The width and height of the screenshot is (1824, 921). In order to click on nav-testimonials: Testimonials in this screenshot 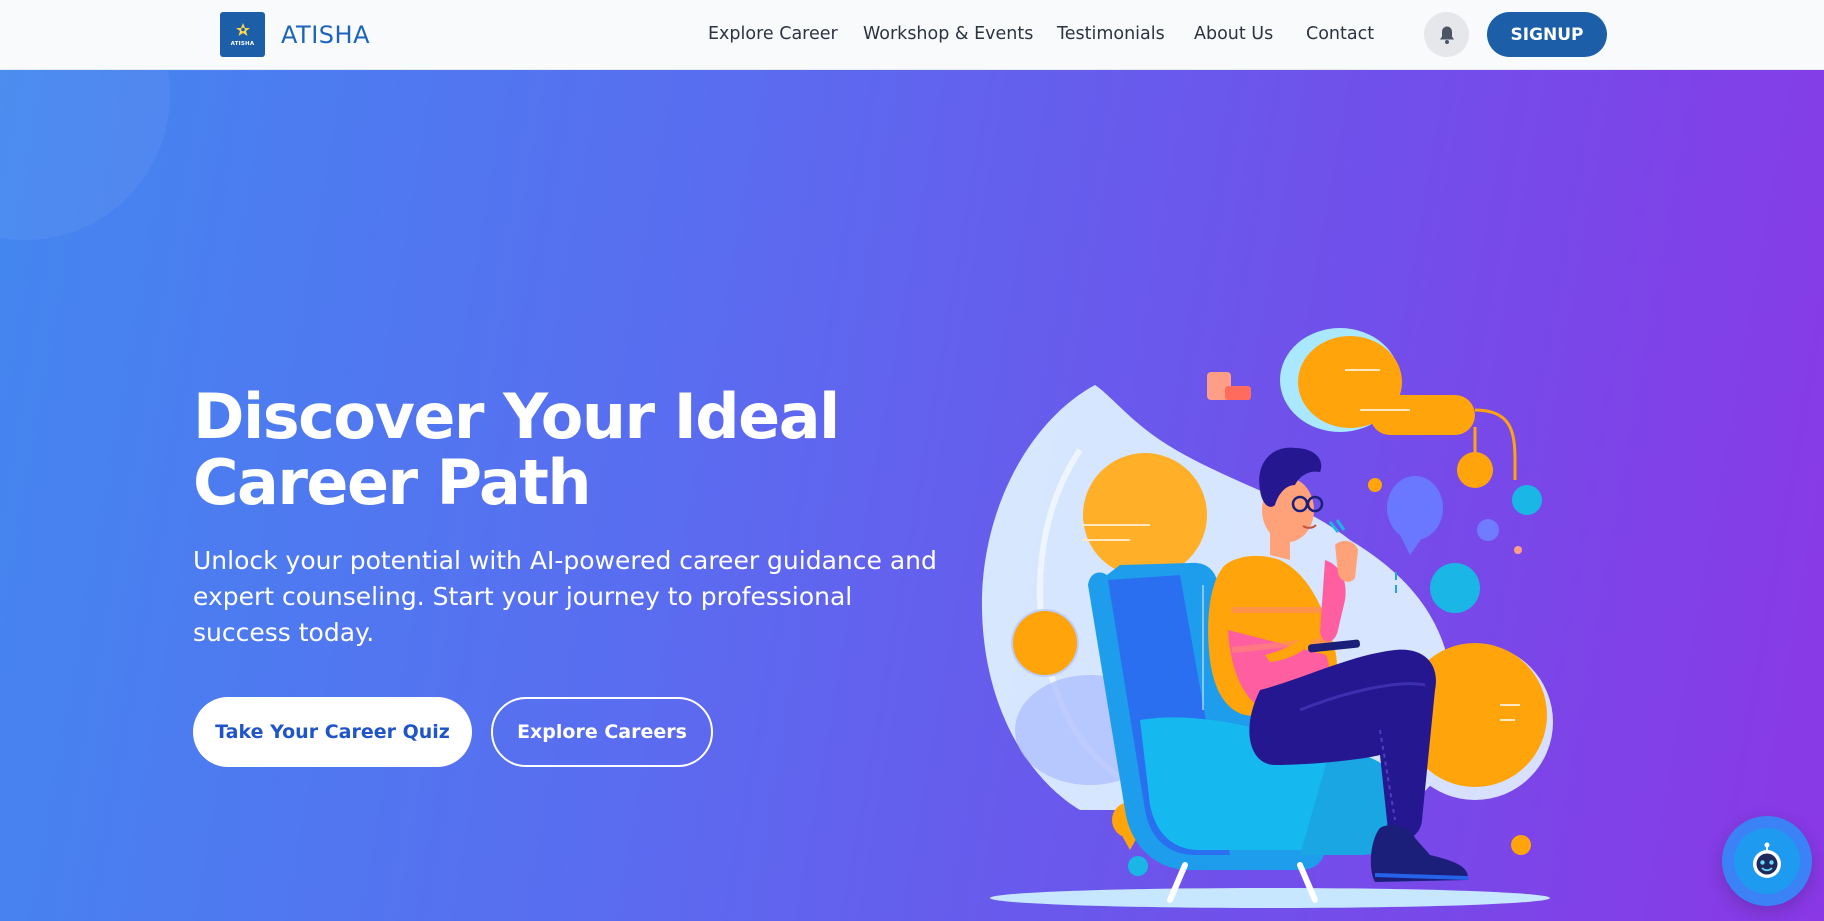, I will do `click(1111, 34)`.